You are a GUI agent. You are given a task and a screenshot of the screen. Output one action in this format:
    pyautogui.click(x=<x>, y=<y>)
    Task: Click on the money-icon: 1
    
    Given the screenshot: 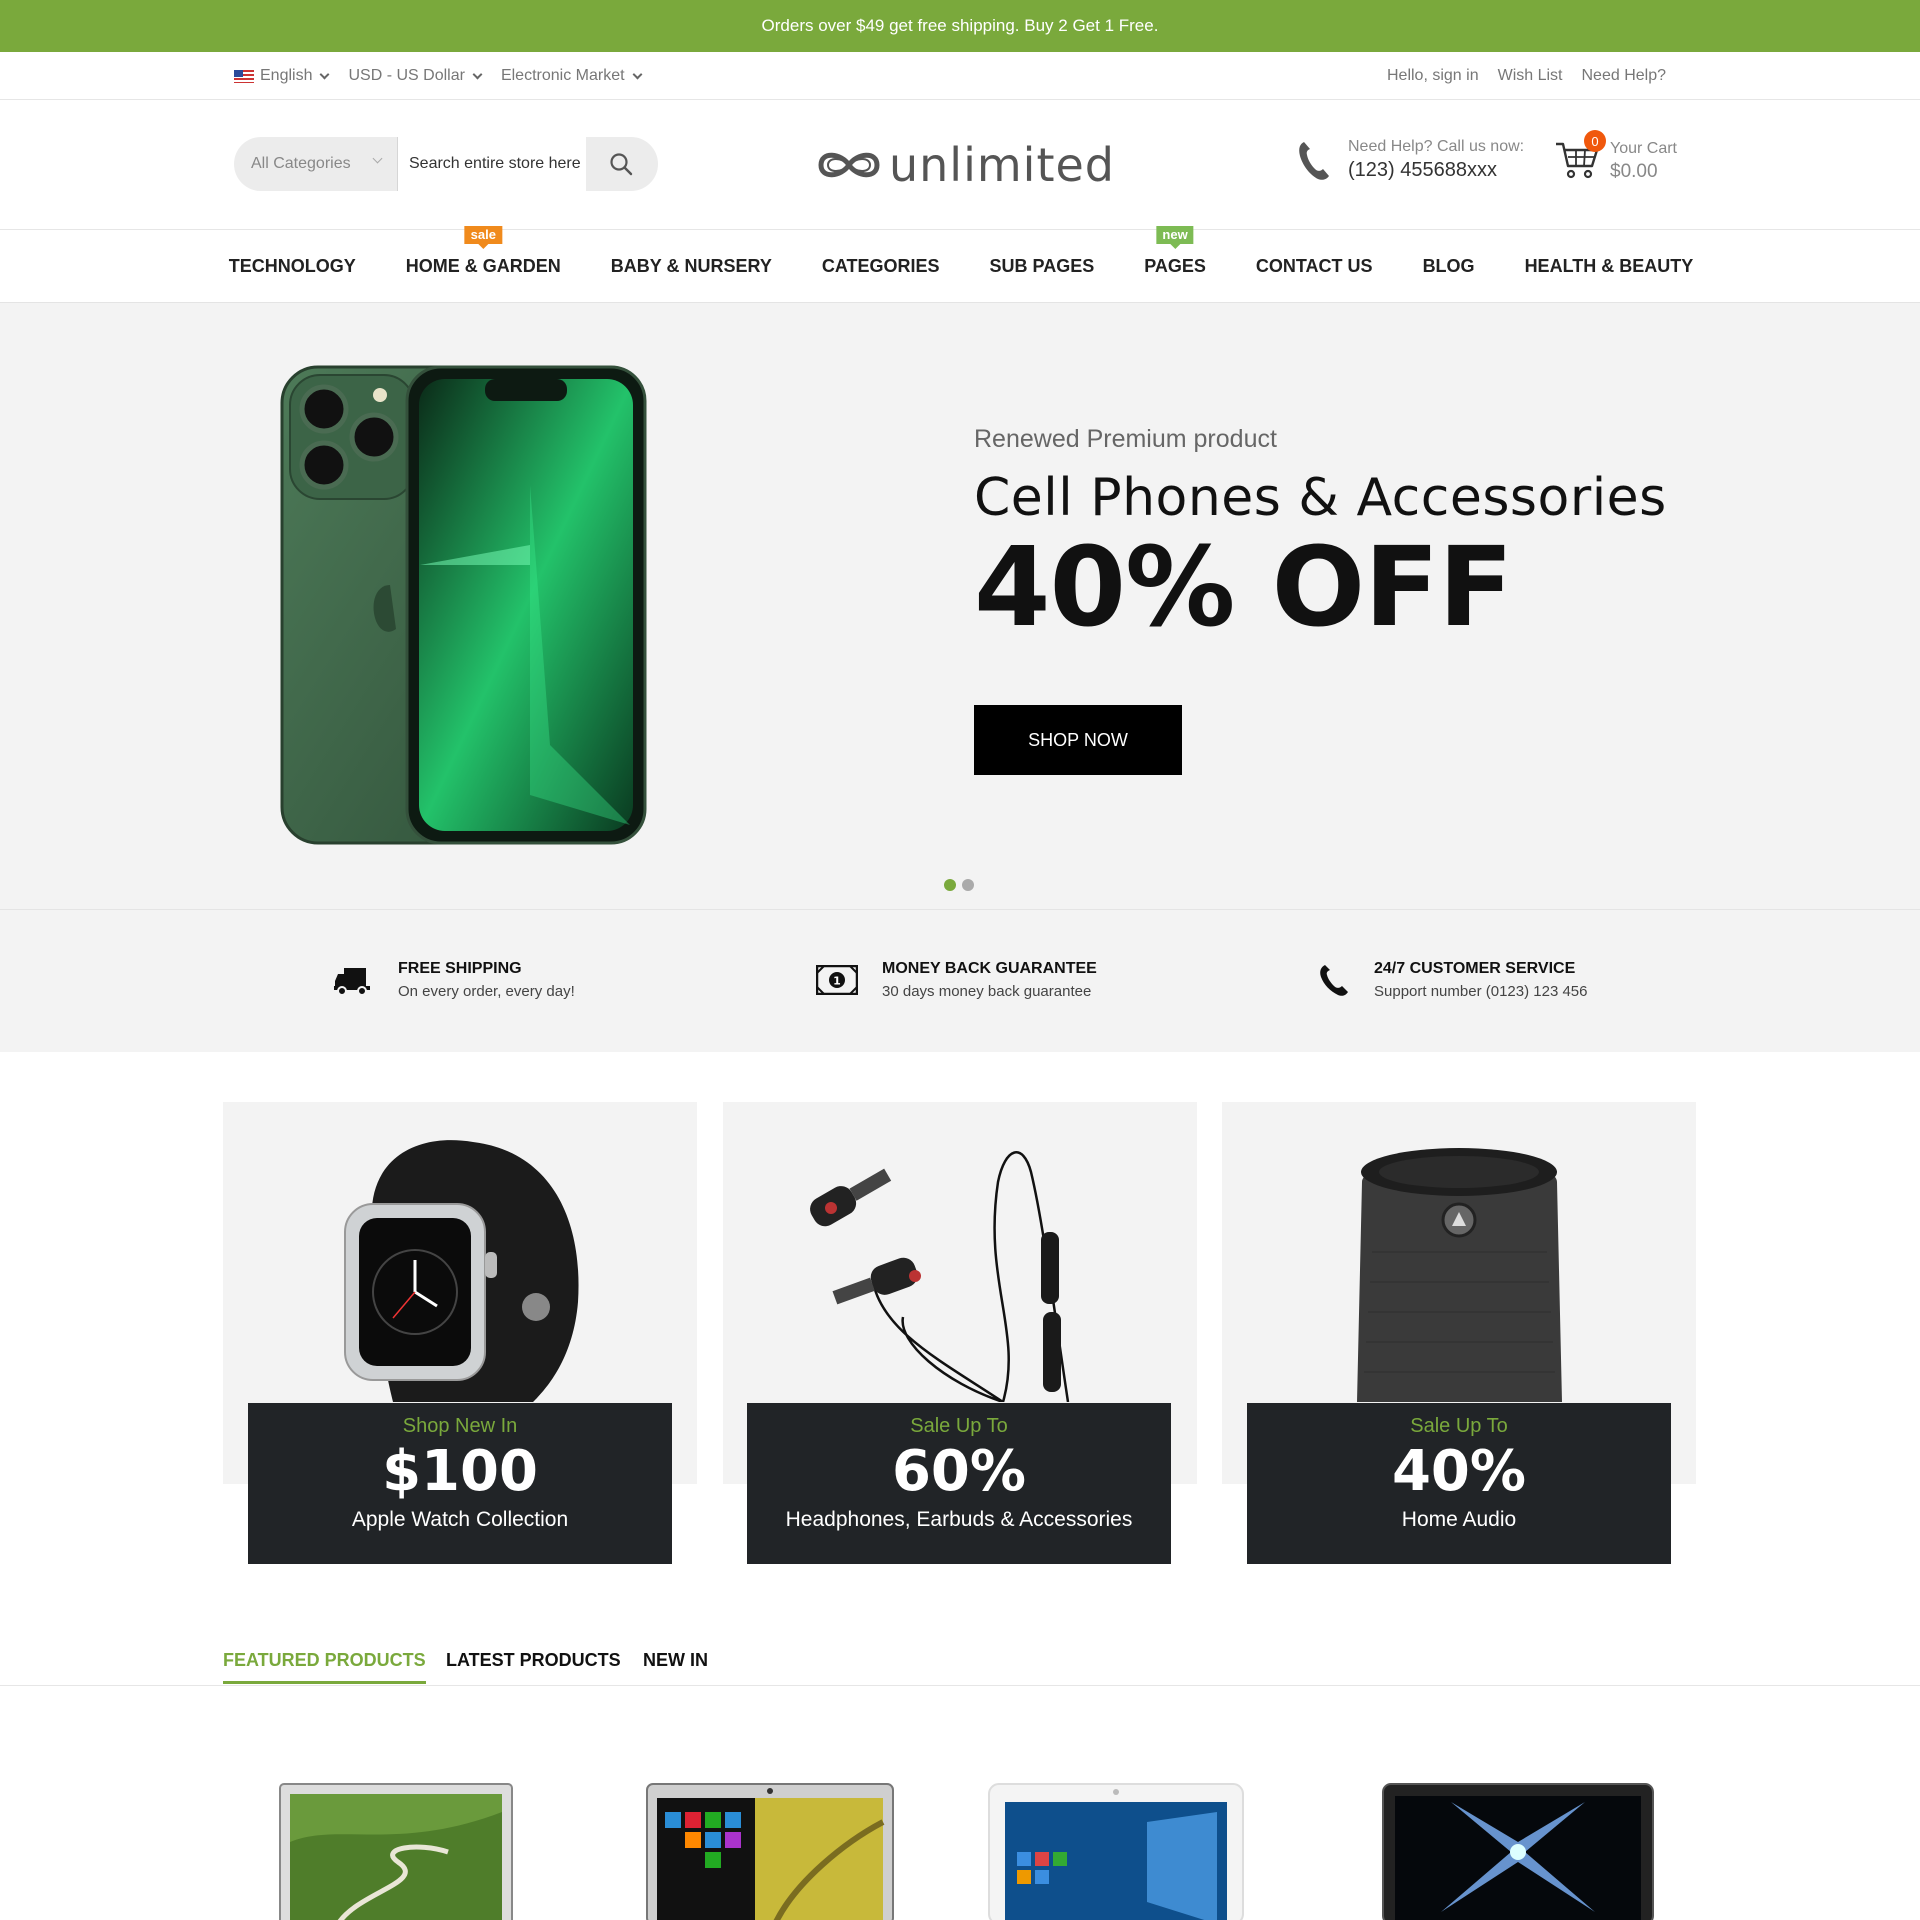 What is the action you would take?
    pyautogui.click(x=837, y=980)
    